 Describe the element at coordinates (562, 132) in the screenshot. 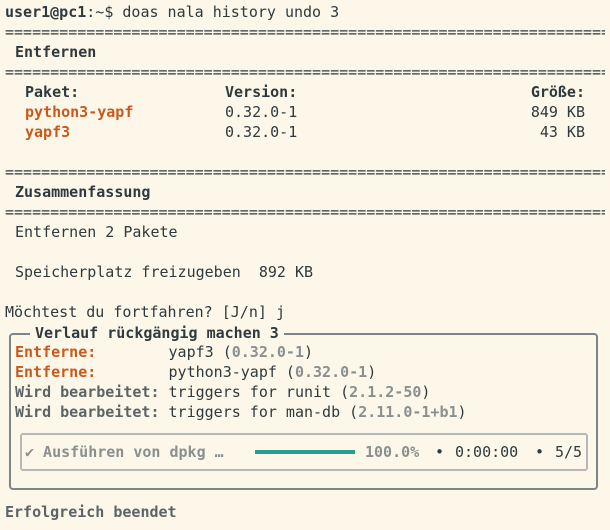

I see `package-size: 43 KB` at that location.